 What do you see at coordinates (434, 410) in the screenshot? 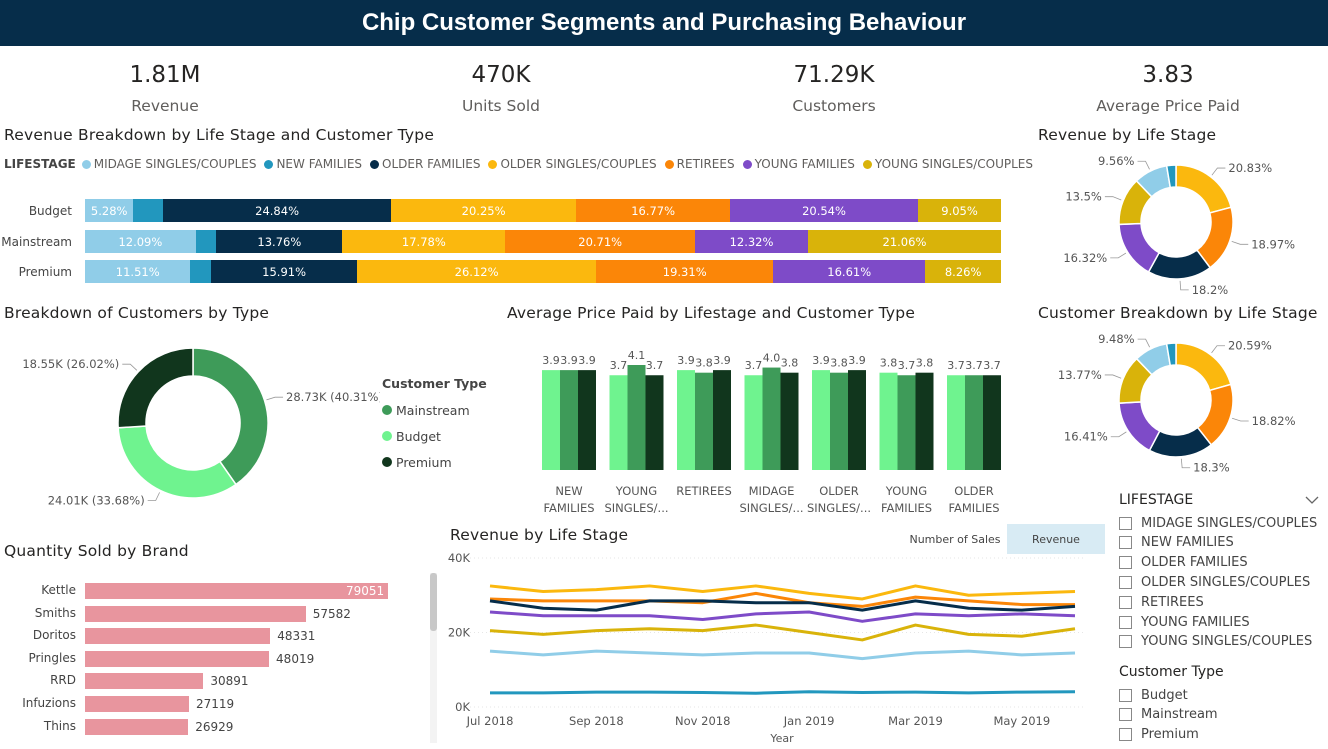
I see `legend-item-mainstream: Mainstream` at bounding box center [434, 410].